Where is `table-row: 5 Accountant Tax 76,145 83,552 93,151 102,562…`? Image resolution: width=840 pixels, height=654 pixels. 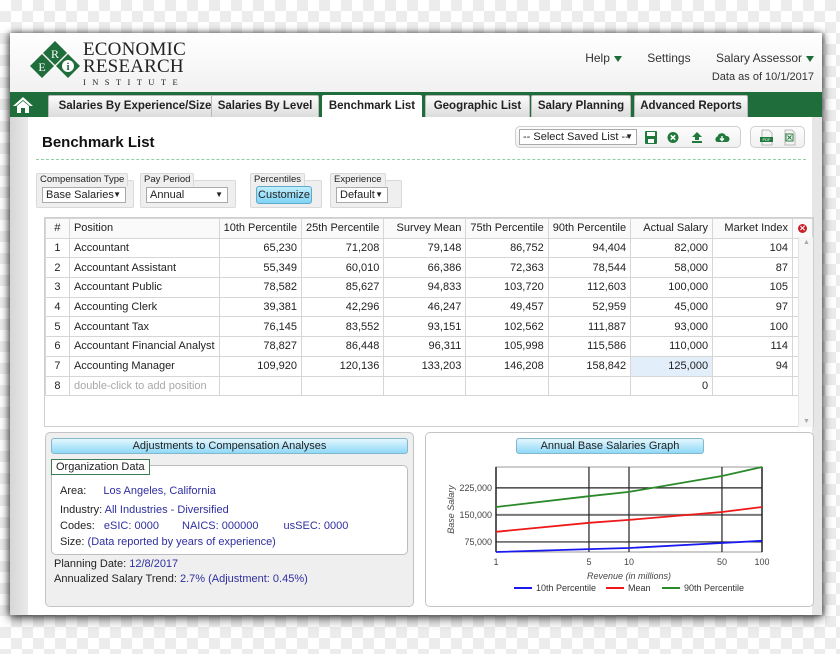
table-row: 5 Accountant Tax 76,145 83,552 93,151 102,562… is located at coordinates (429, 327).